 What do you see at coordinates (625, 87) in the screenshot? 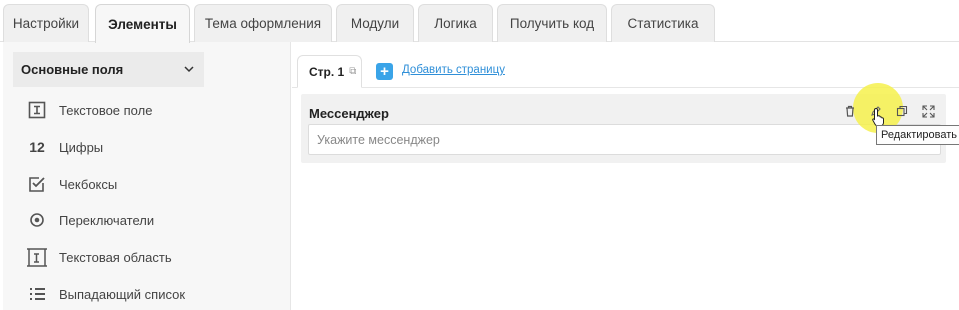
I see `pages-divider` at bounding box center [625, 87].